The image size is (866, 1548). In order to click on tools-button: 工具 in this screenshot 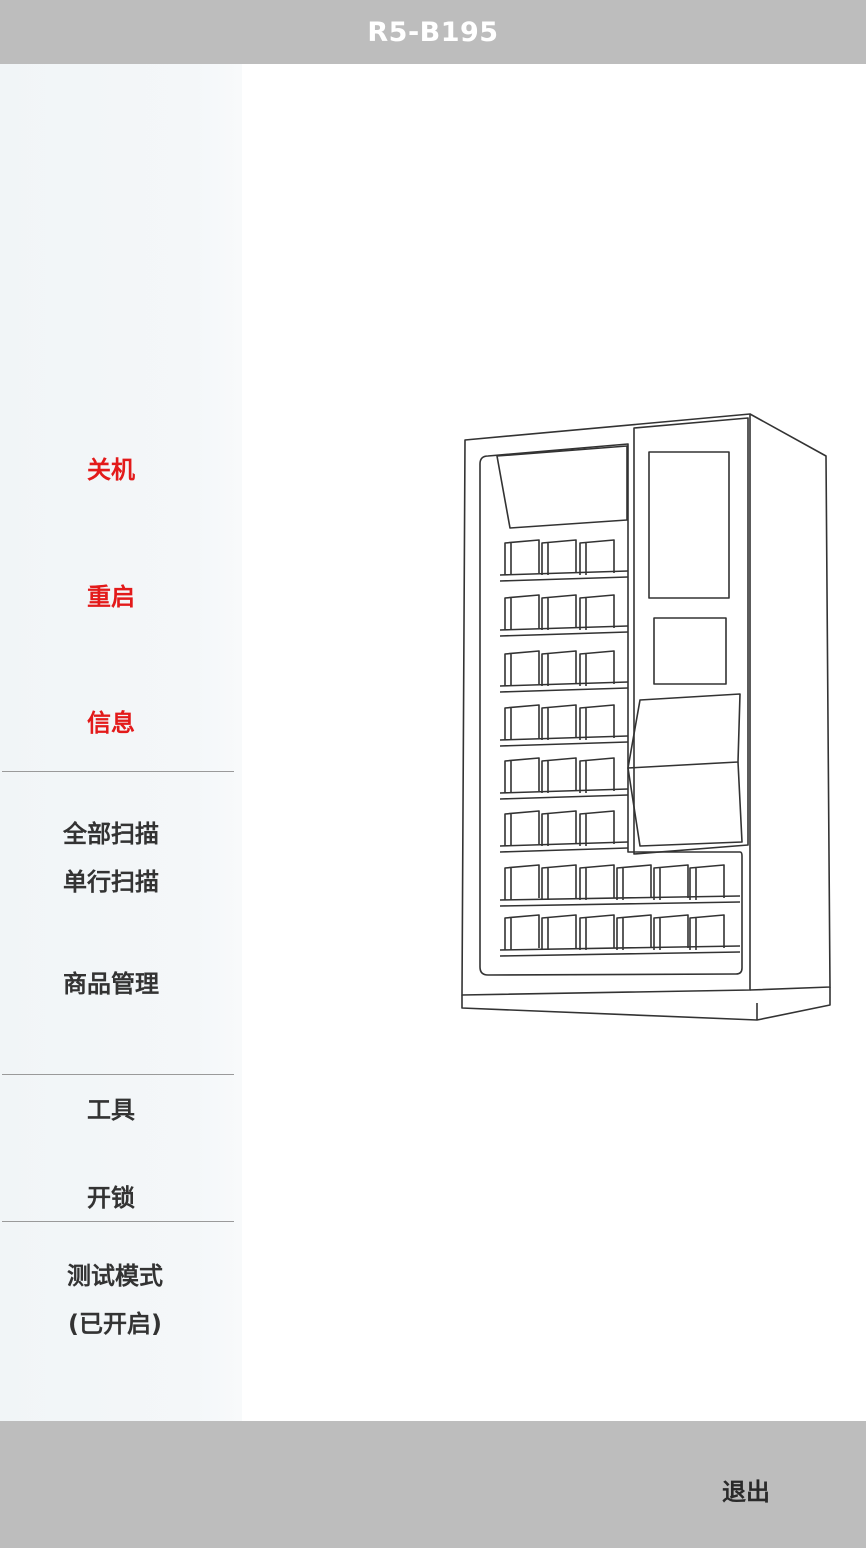, I will do `click(111, 1110)`.